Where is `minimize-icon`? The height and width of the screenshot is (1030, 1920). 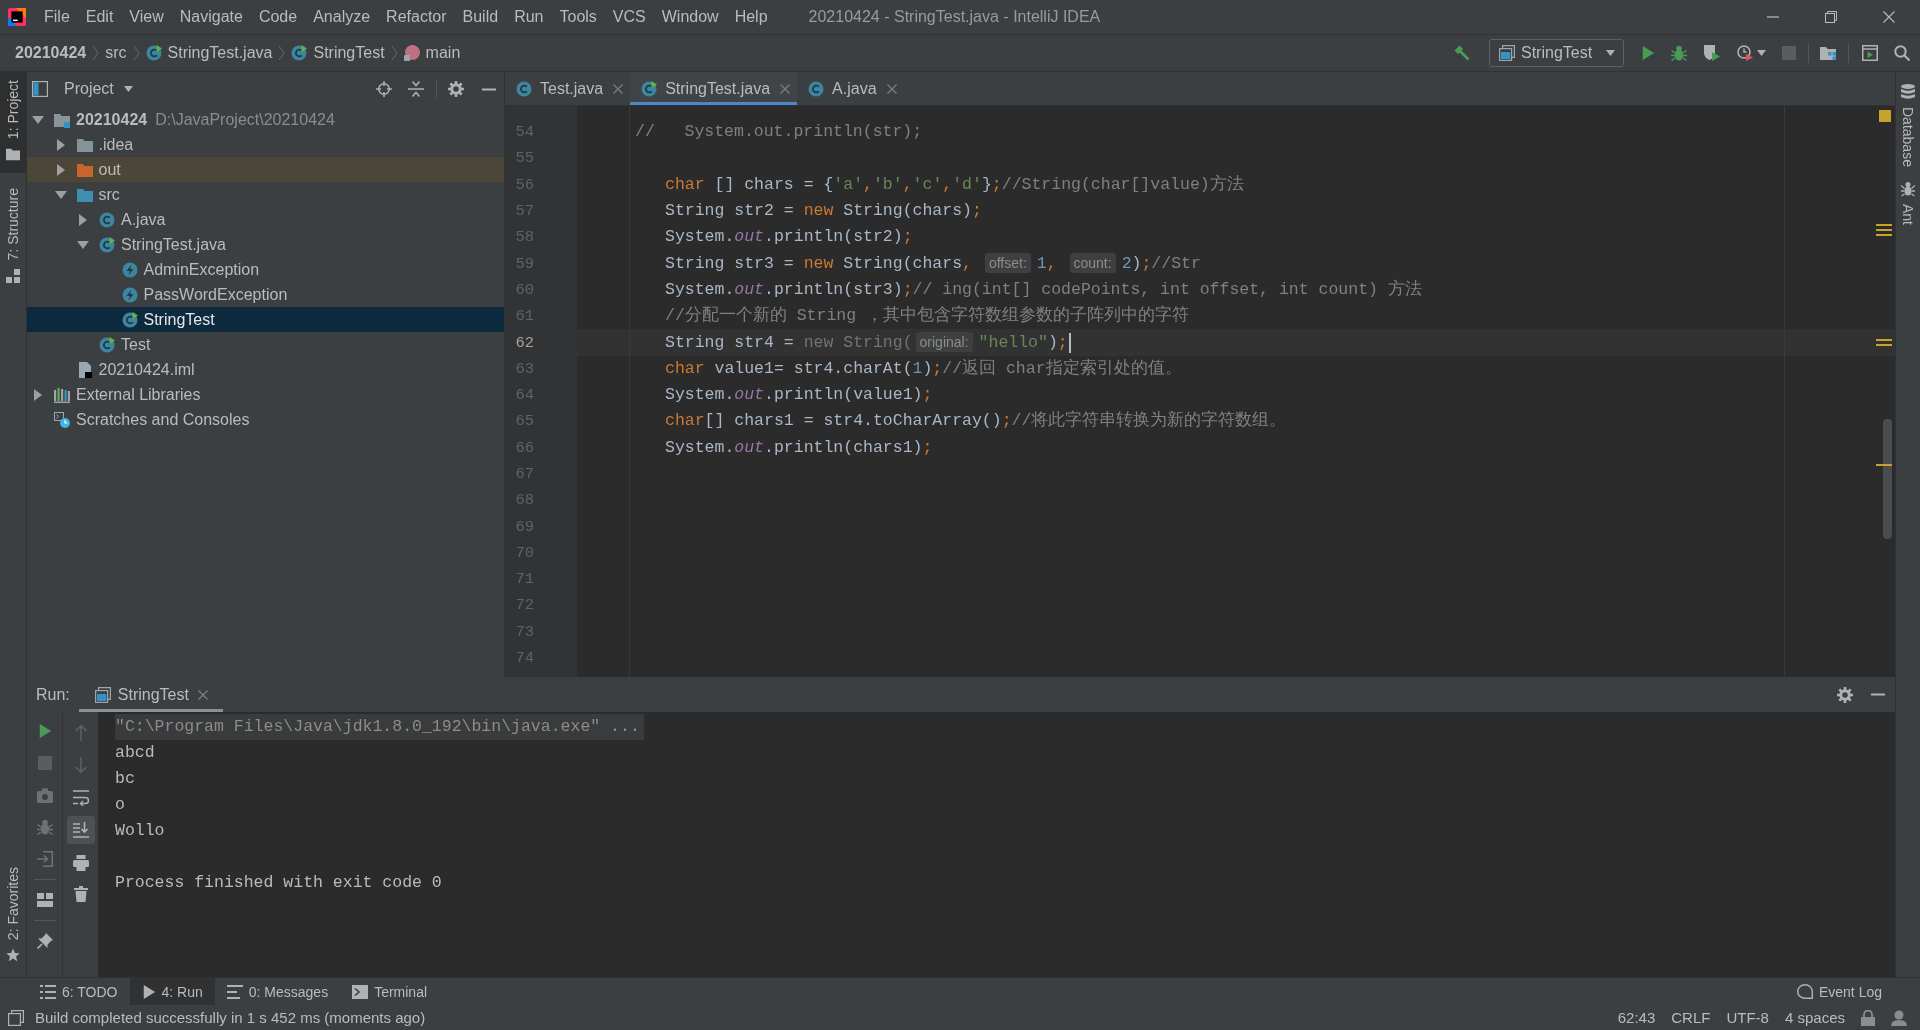 minimize-icon is located at coordinates (489, 89).